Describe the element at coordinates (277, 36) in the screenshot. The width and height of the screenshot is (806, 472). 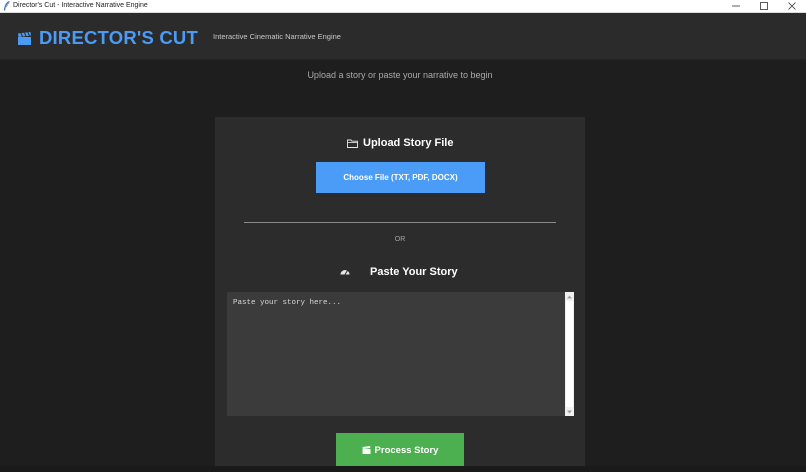
I see `app-tagline: Interactive Cinematic Narrative Engine` at that location.